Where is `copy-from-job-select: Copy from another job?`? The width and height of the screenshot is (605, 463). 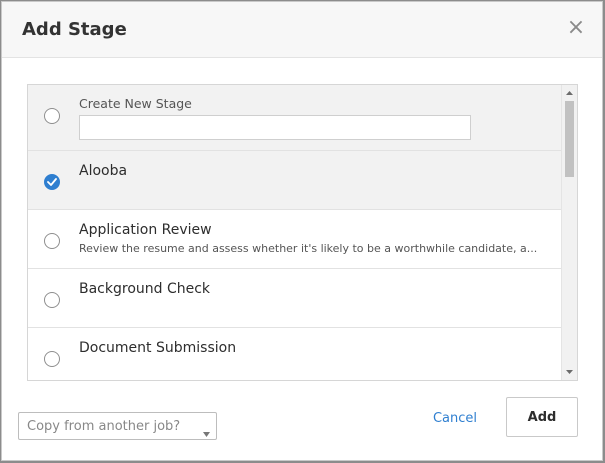
copy-from-job-select: Copy from another job? is located at coordinates (117, 426).